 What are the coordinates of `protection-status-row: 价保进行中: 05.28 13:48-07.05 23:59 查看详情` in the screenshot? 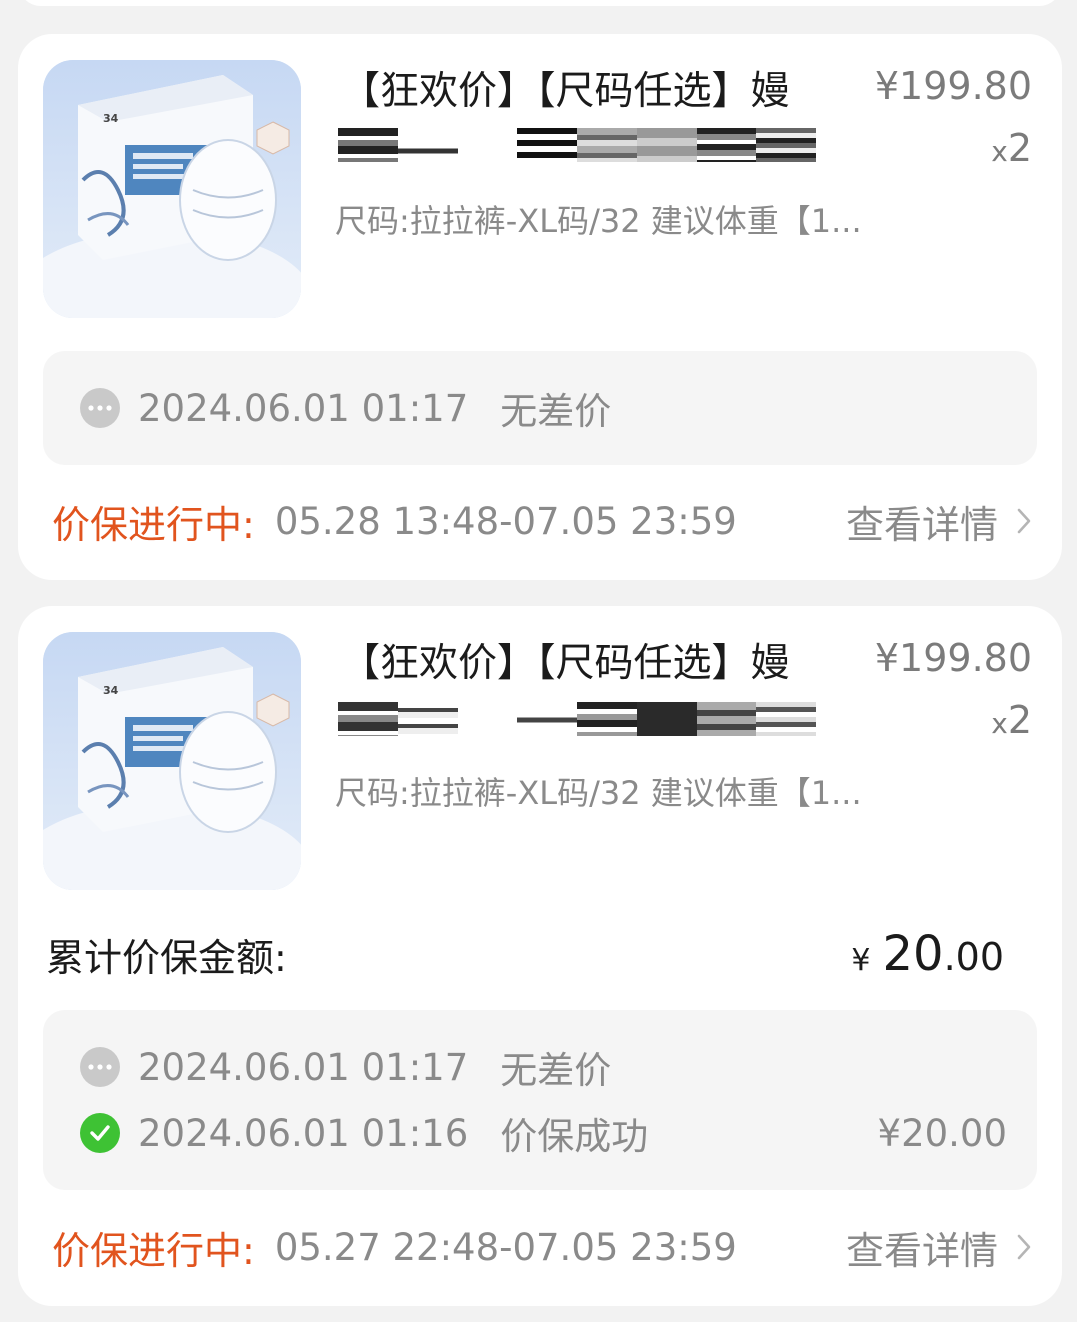 It's located at (542, 521).